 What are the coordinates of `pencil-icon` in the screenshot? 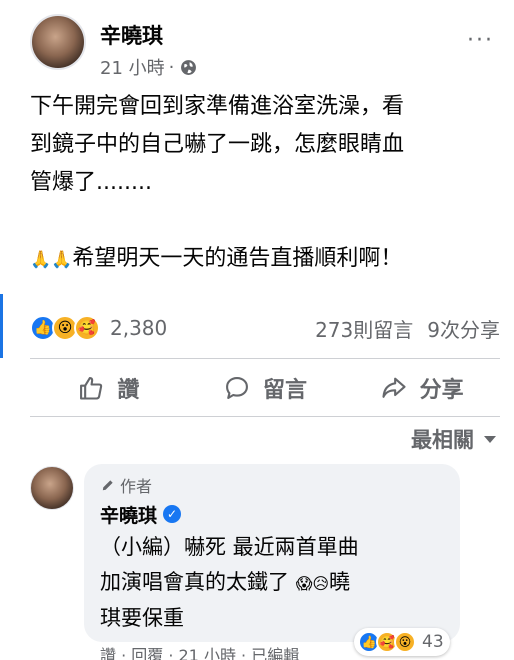 It's located at (107, 484).